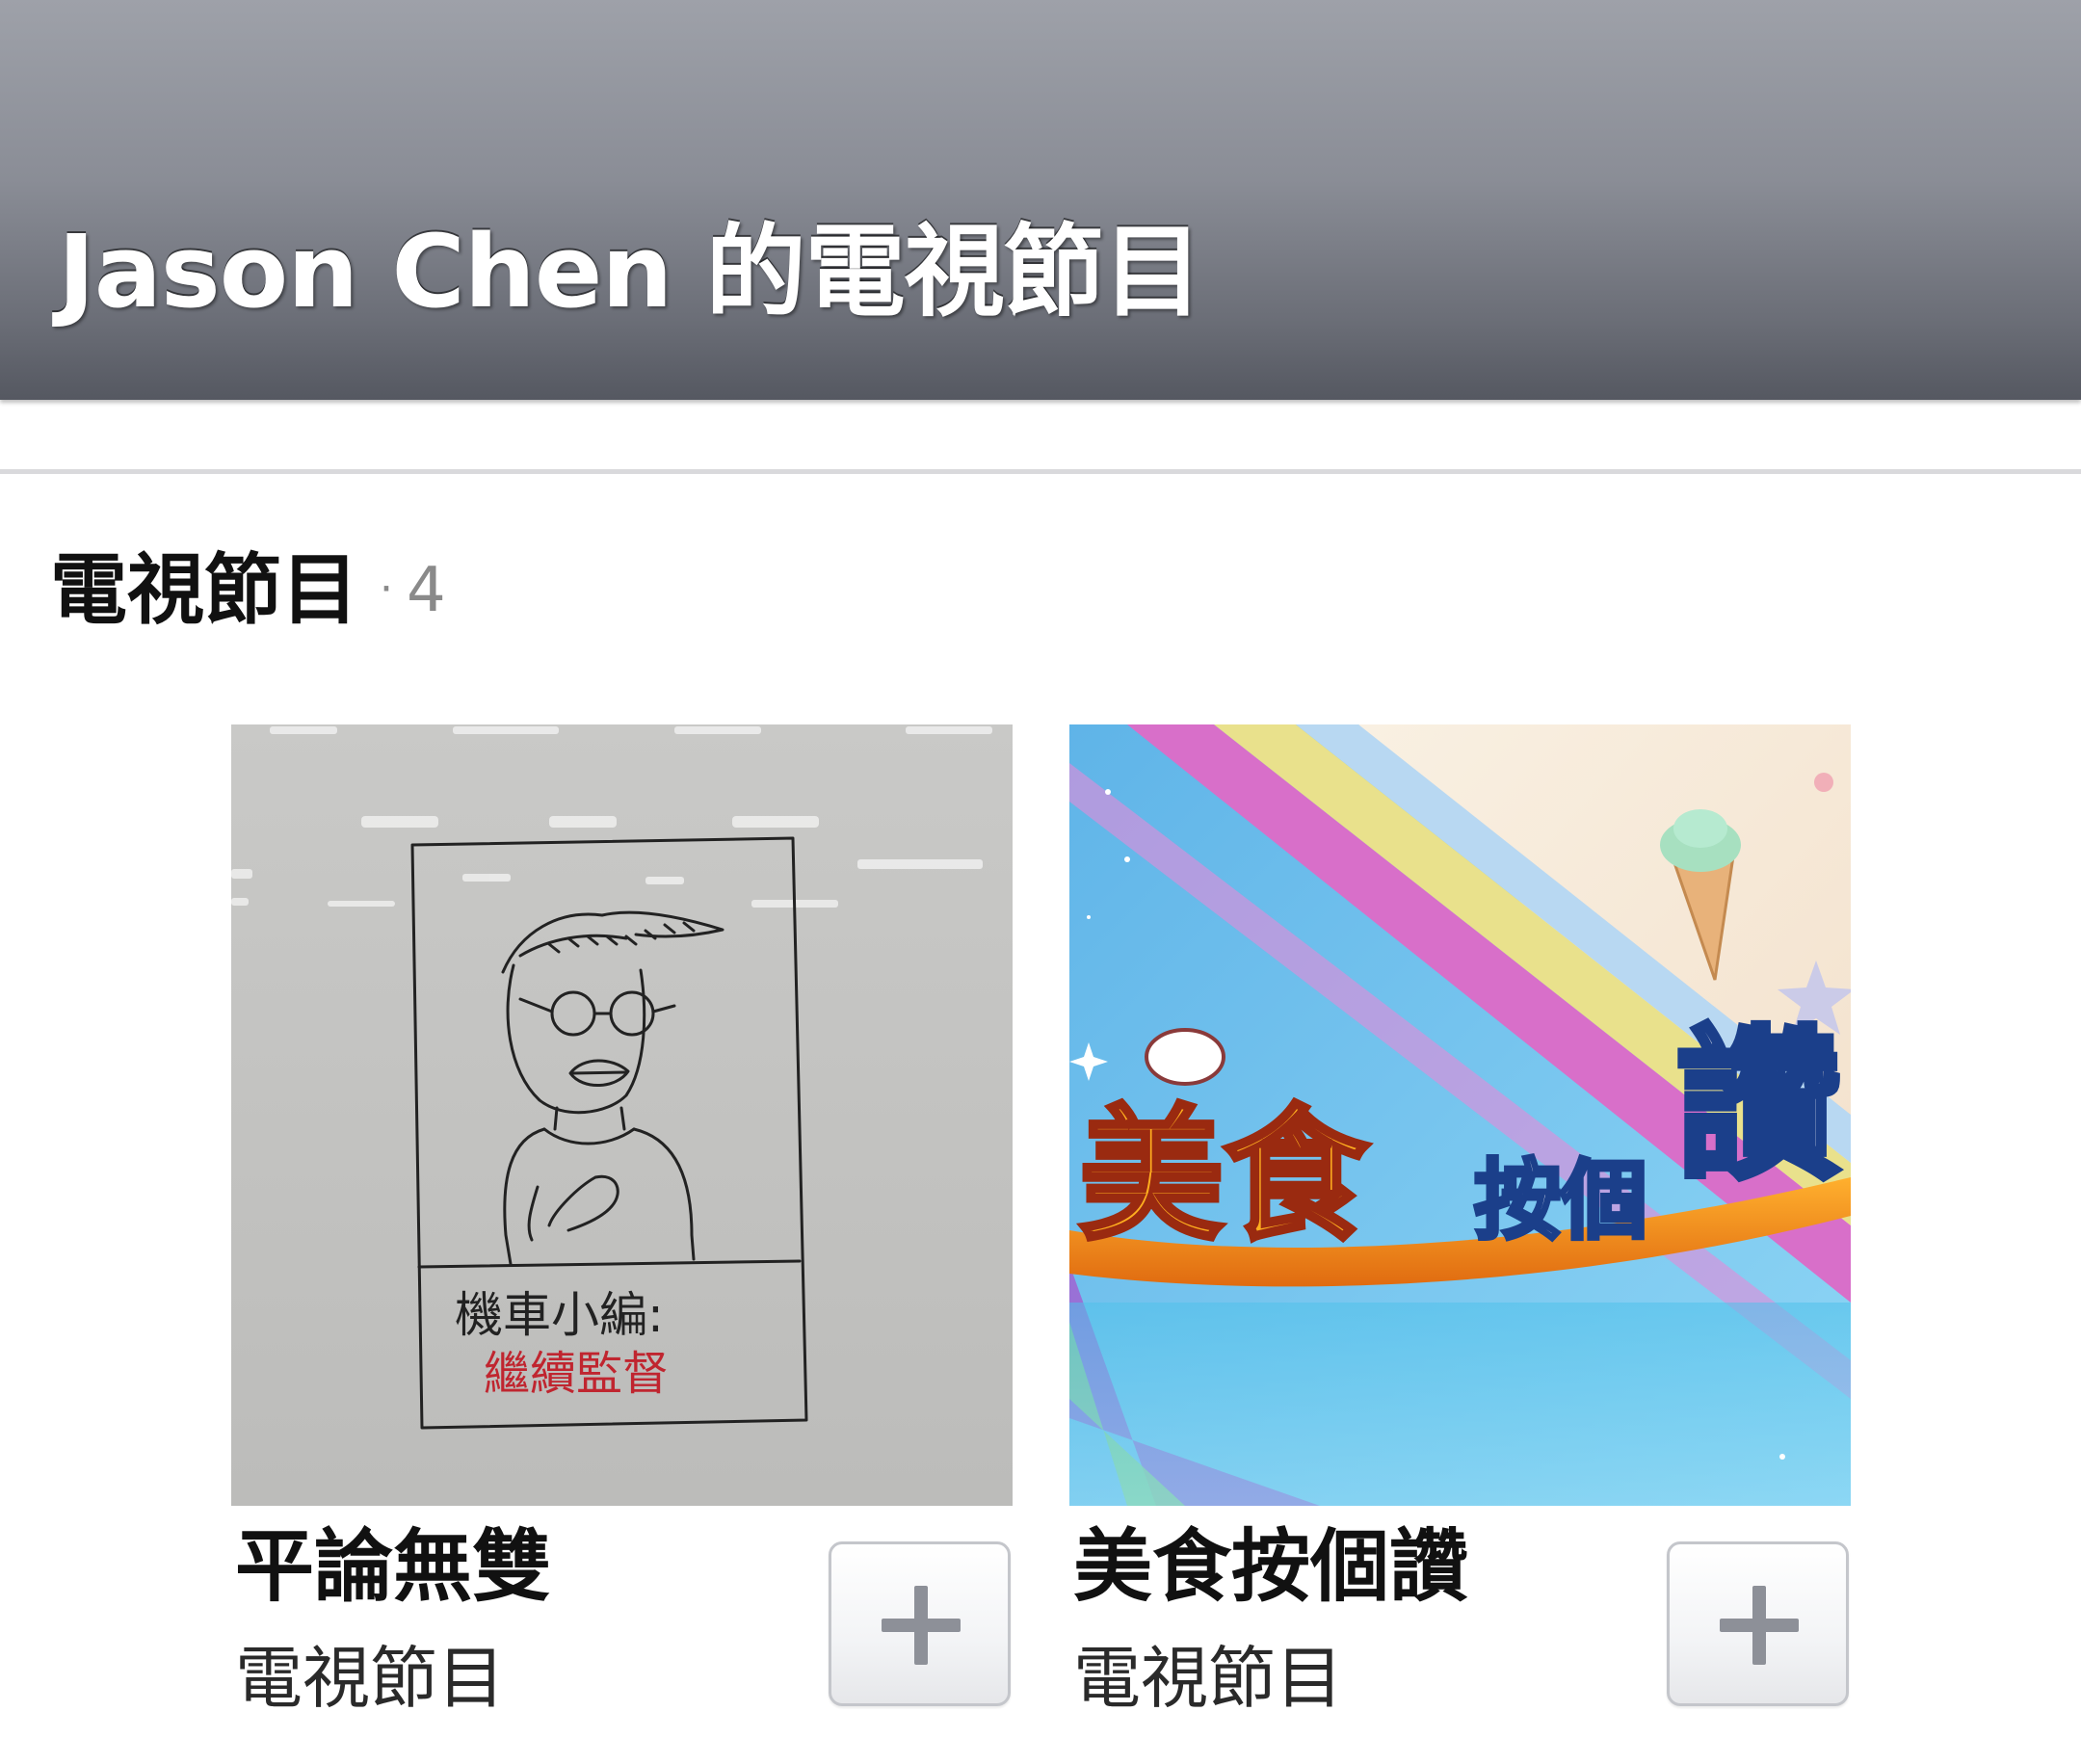 This screenshot has height=1764, width=2081. I want to click on logo-text-small: 按個, so click(1560, 1200).